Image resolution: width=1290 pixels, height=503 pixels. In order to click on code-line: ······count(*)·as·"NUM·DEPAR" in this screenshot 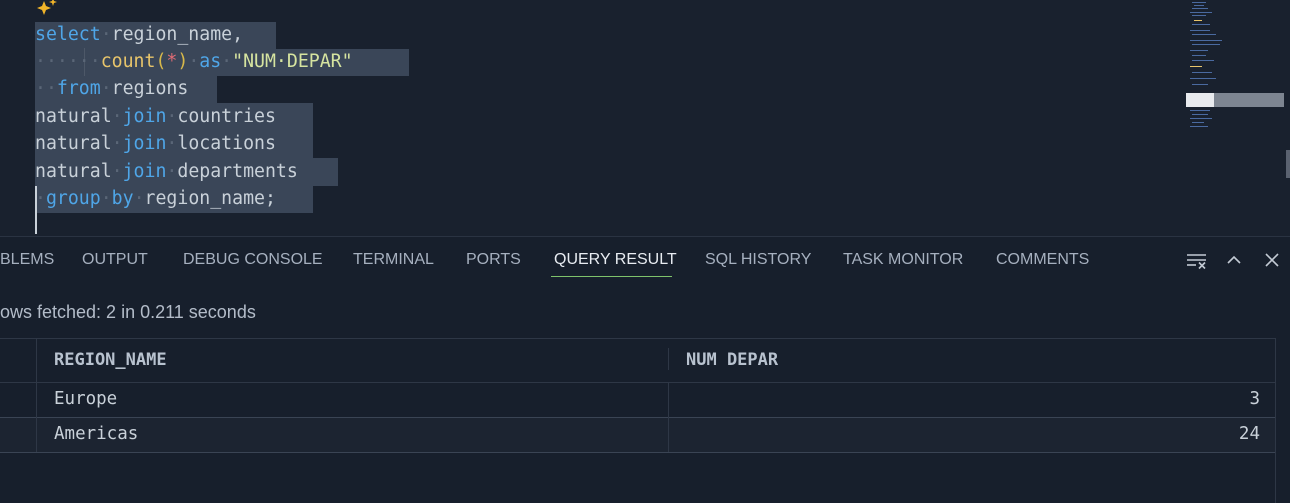, I will do `click(194, 61)`.